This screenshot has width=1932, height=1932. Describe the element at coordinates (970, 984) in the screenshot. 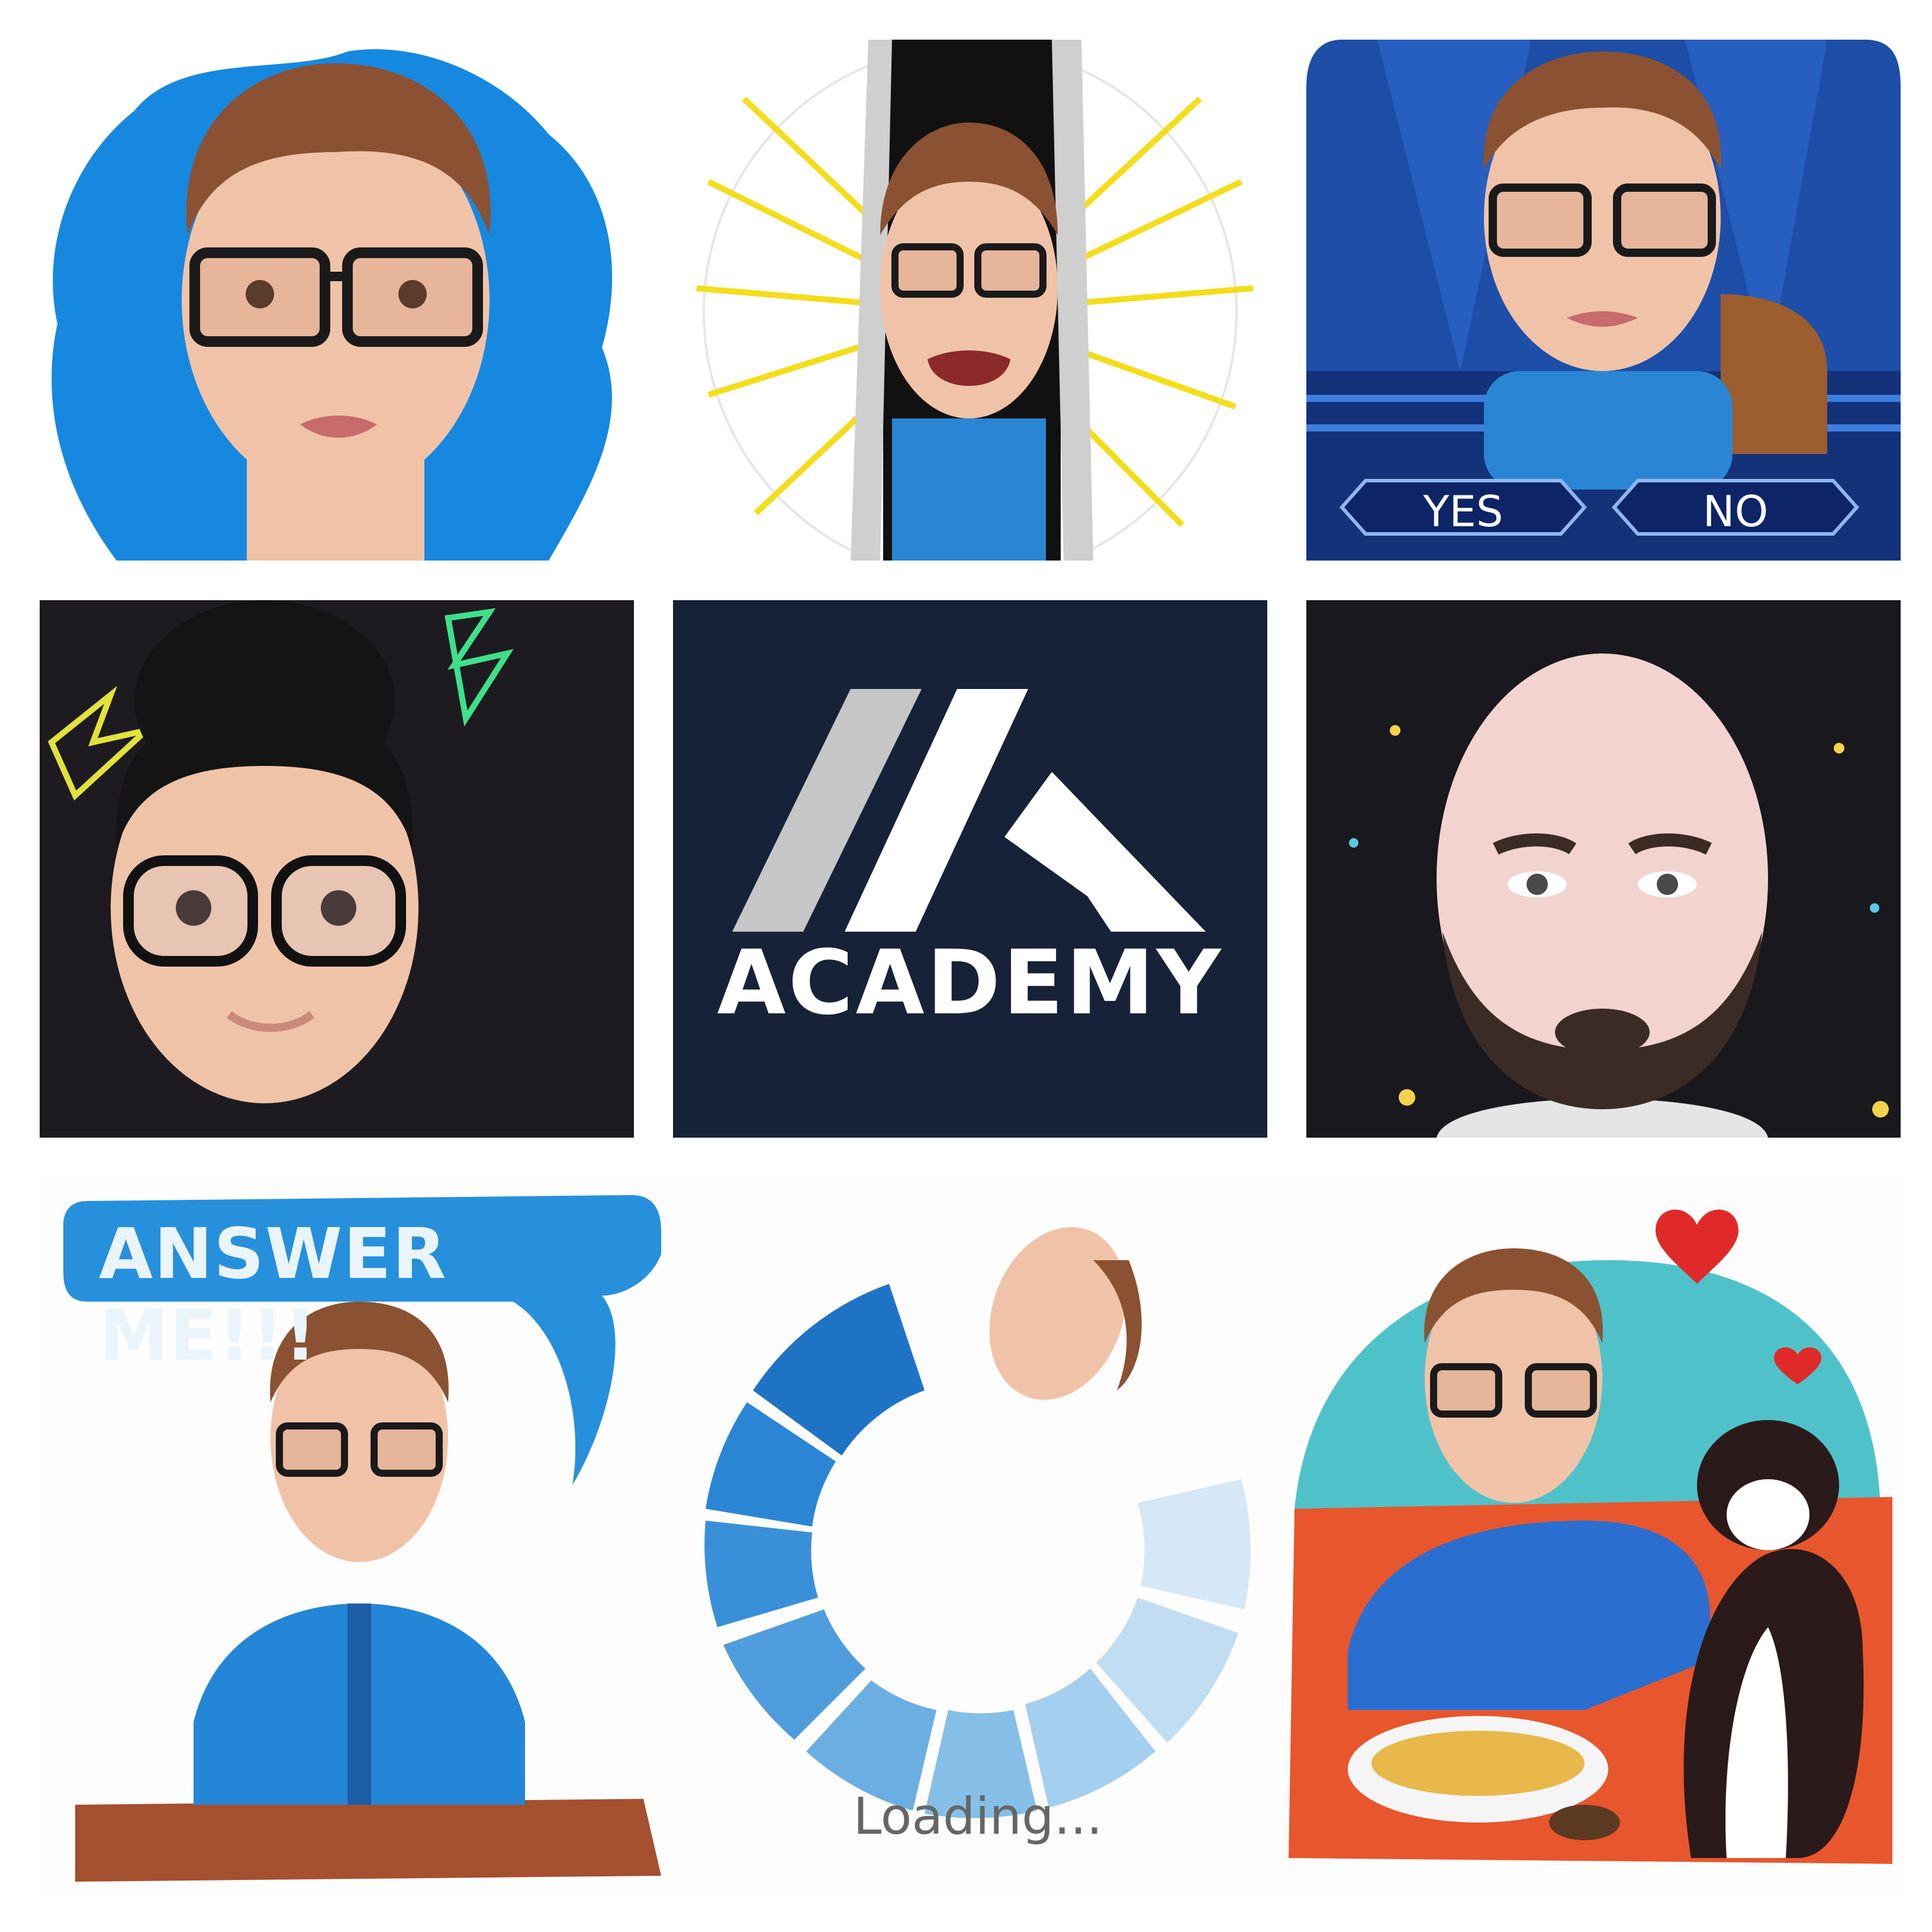

I see `academy-logo-text: ACADEMY` at that location.